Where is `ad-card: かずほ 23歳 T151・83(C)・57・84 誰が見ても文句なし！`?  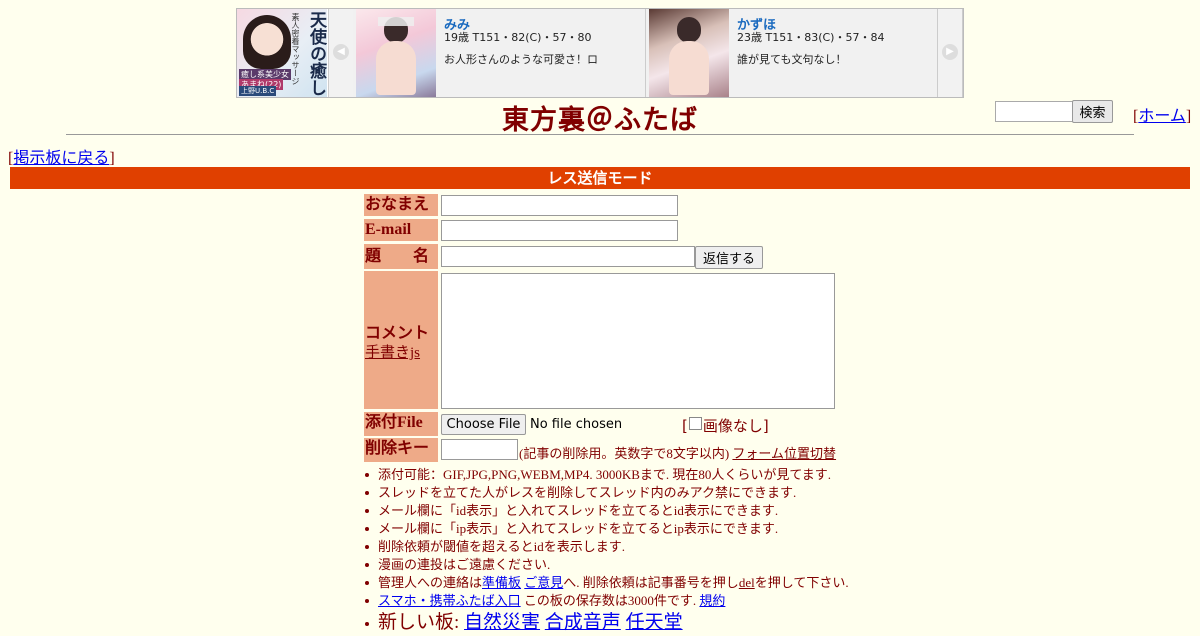 ad-card: かずほ 23歳 T151・83(C)・57・84 誰が見ても文句なし！ is located at coordinates (792, 53).